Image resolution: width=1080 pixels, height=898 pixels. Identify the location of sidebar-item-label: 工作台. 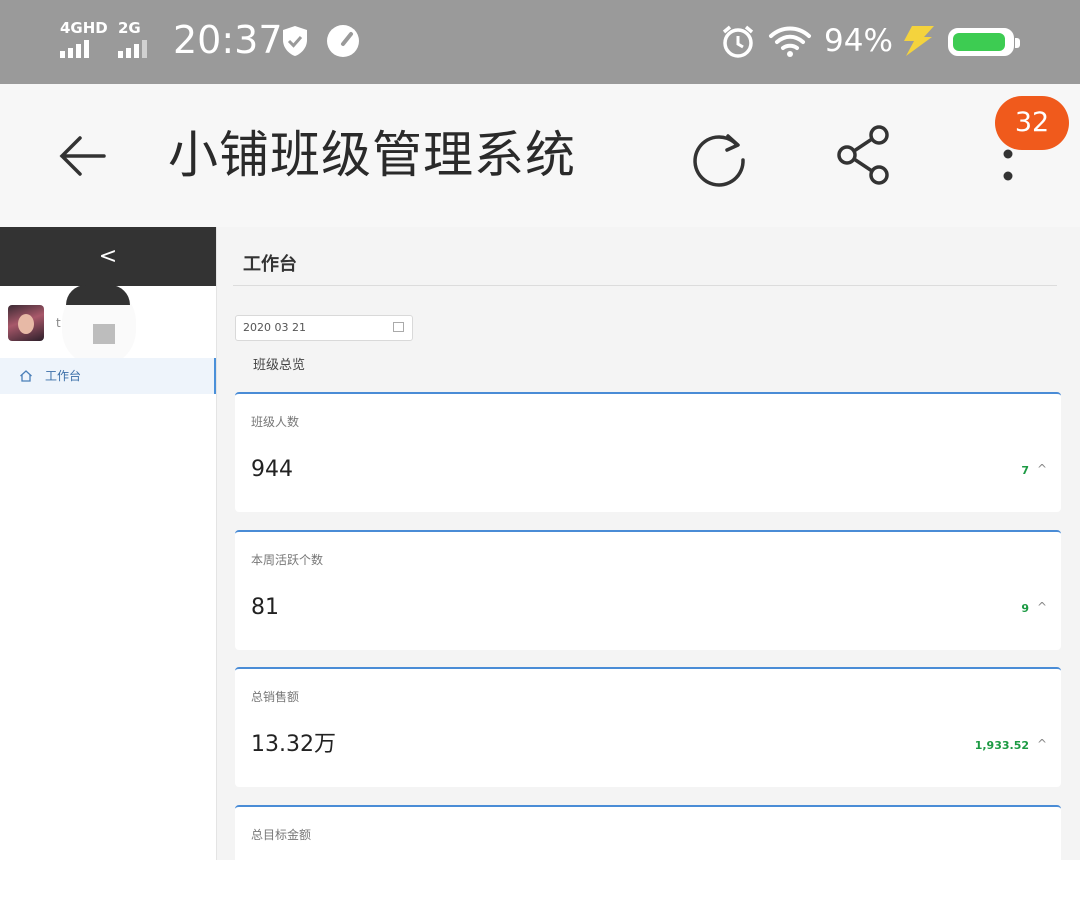
(63, 376).